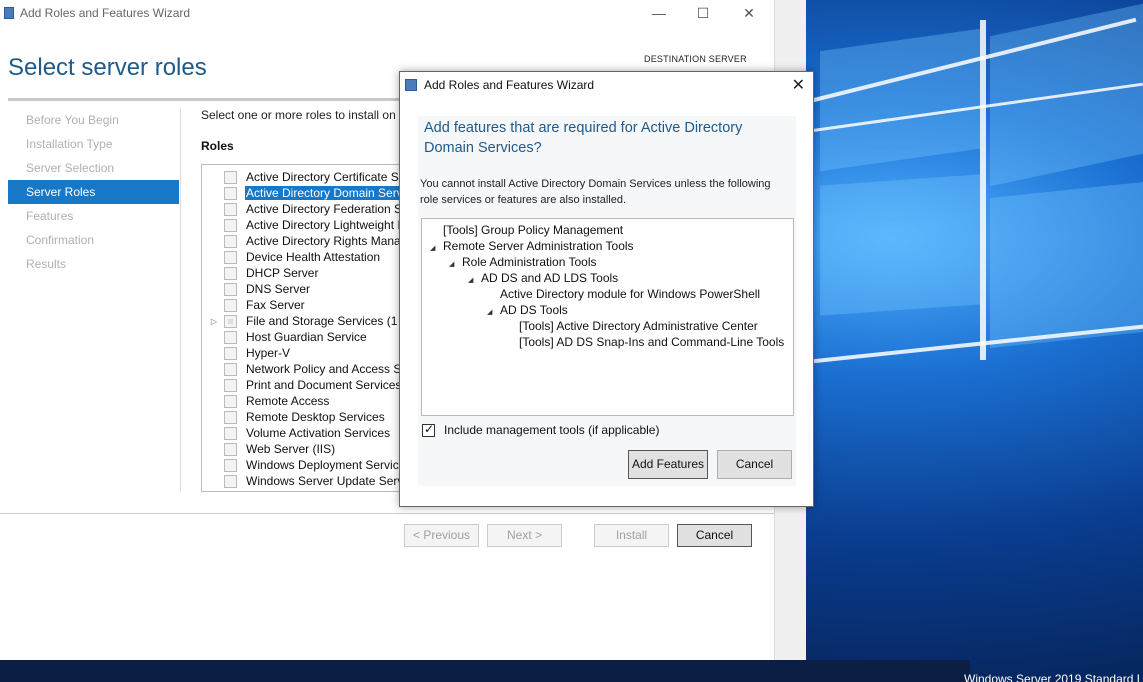  Describe the element at coordinates (214, 321) in the screenshot. I see `expand-icon: ▷` at that location.